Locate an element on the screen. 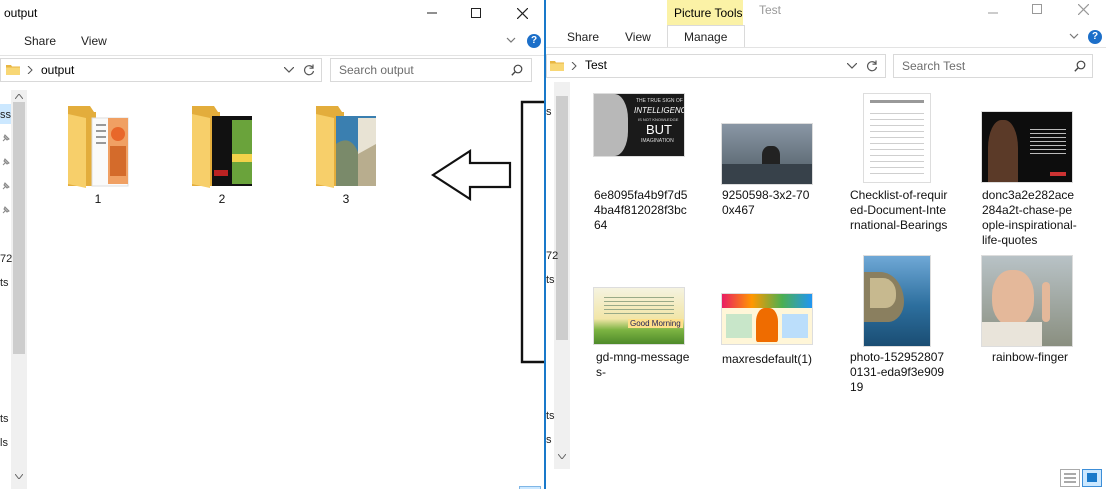 Image resolution: width=1106 pixels, height=489 pixels. file-label: gd-mng-messages- is located at coordinates (643, 365).